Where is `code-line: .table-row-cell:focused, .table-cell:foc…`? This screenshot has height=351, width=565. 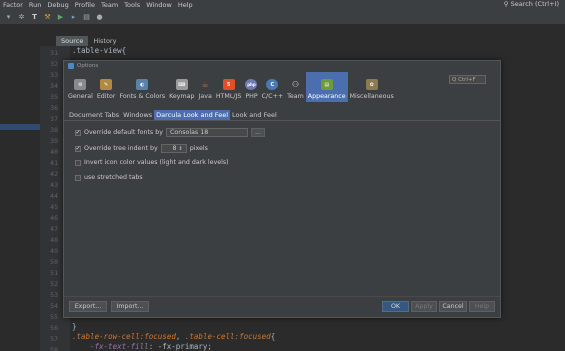 code-line: .table-row-cell:focused, .table-cell:foc… is located at coordinates (173, 336).